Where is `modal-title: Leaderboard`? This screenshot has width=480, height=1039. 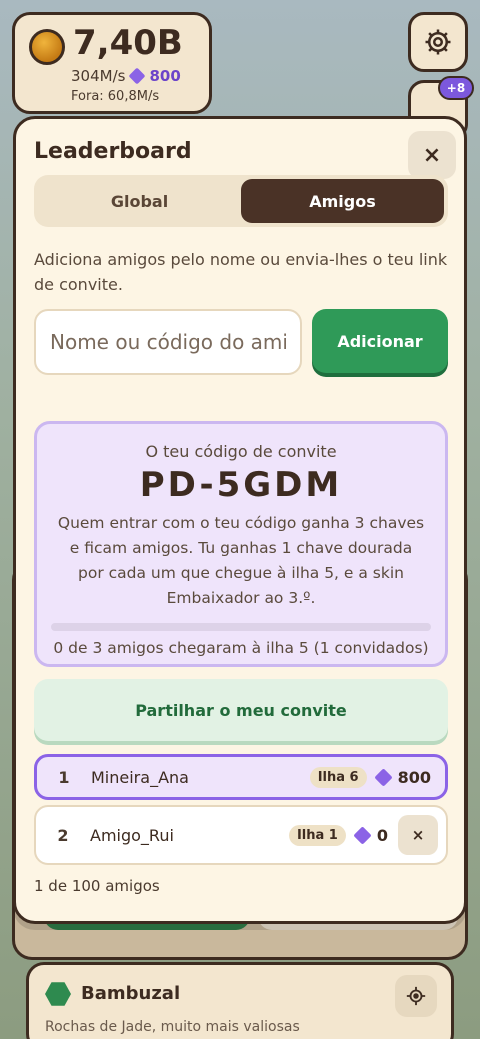 modal-title: Leaderboard is located at coordinates (113, 151).